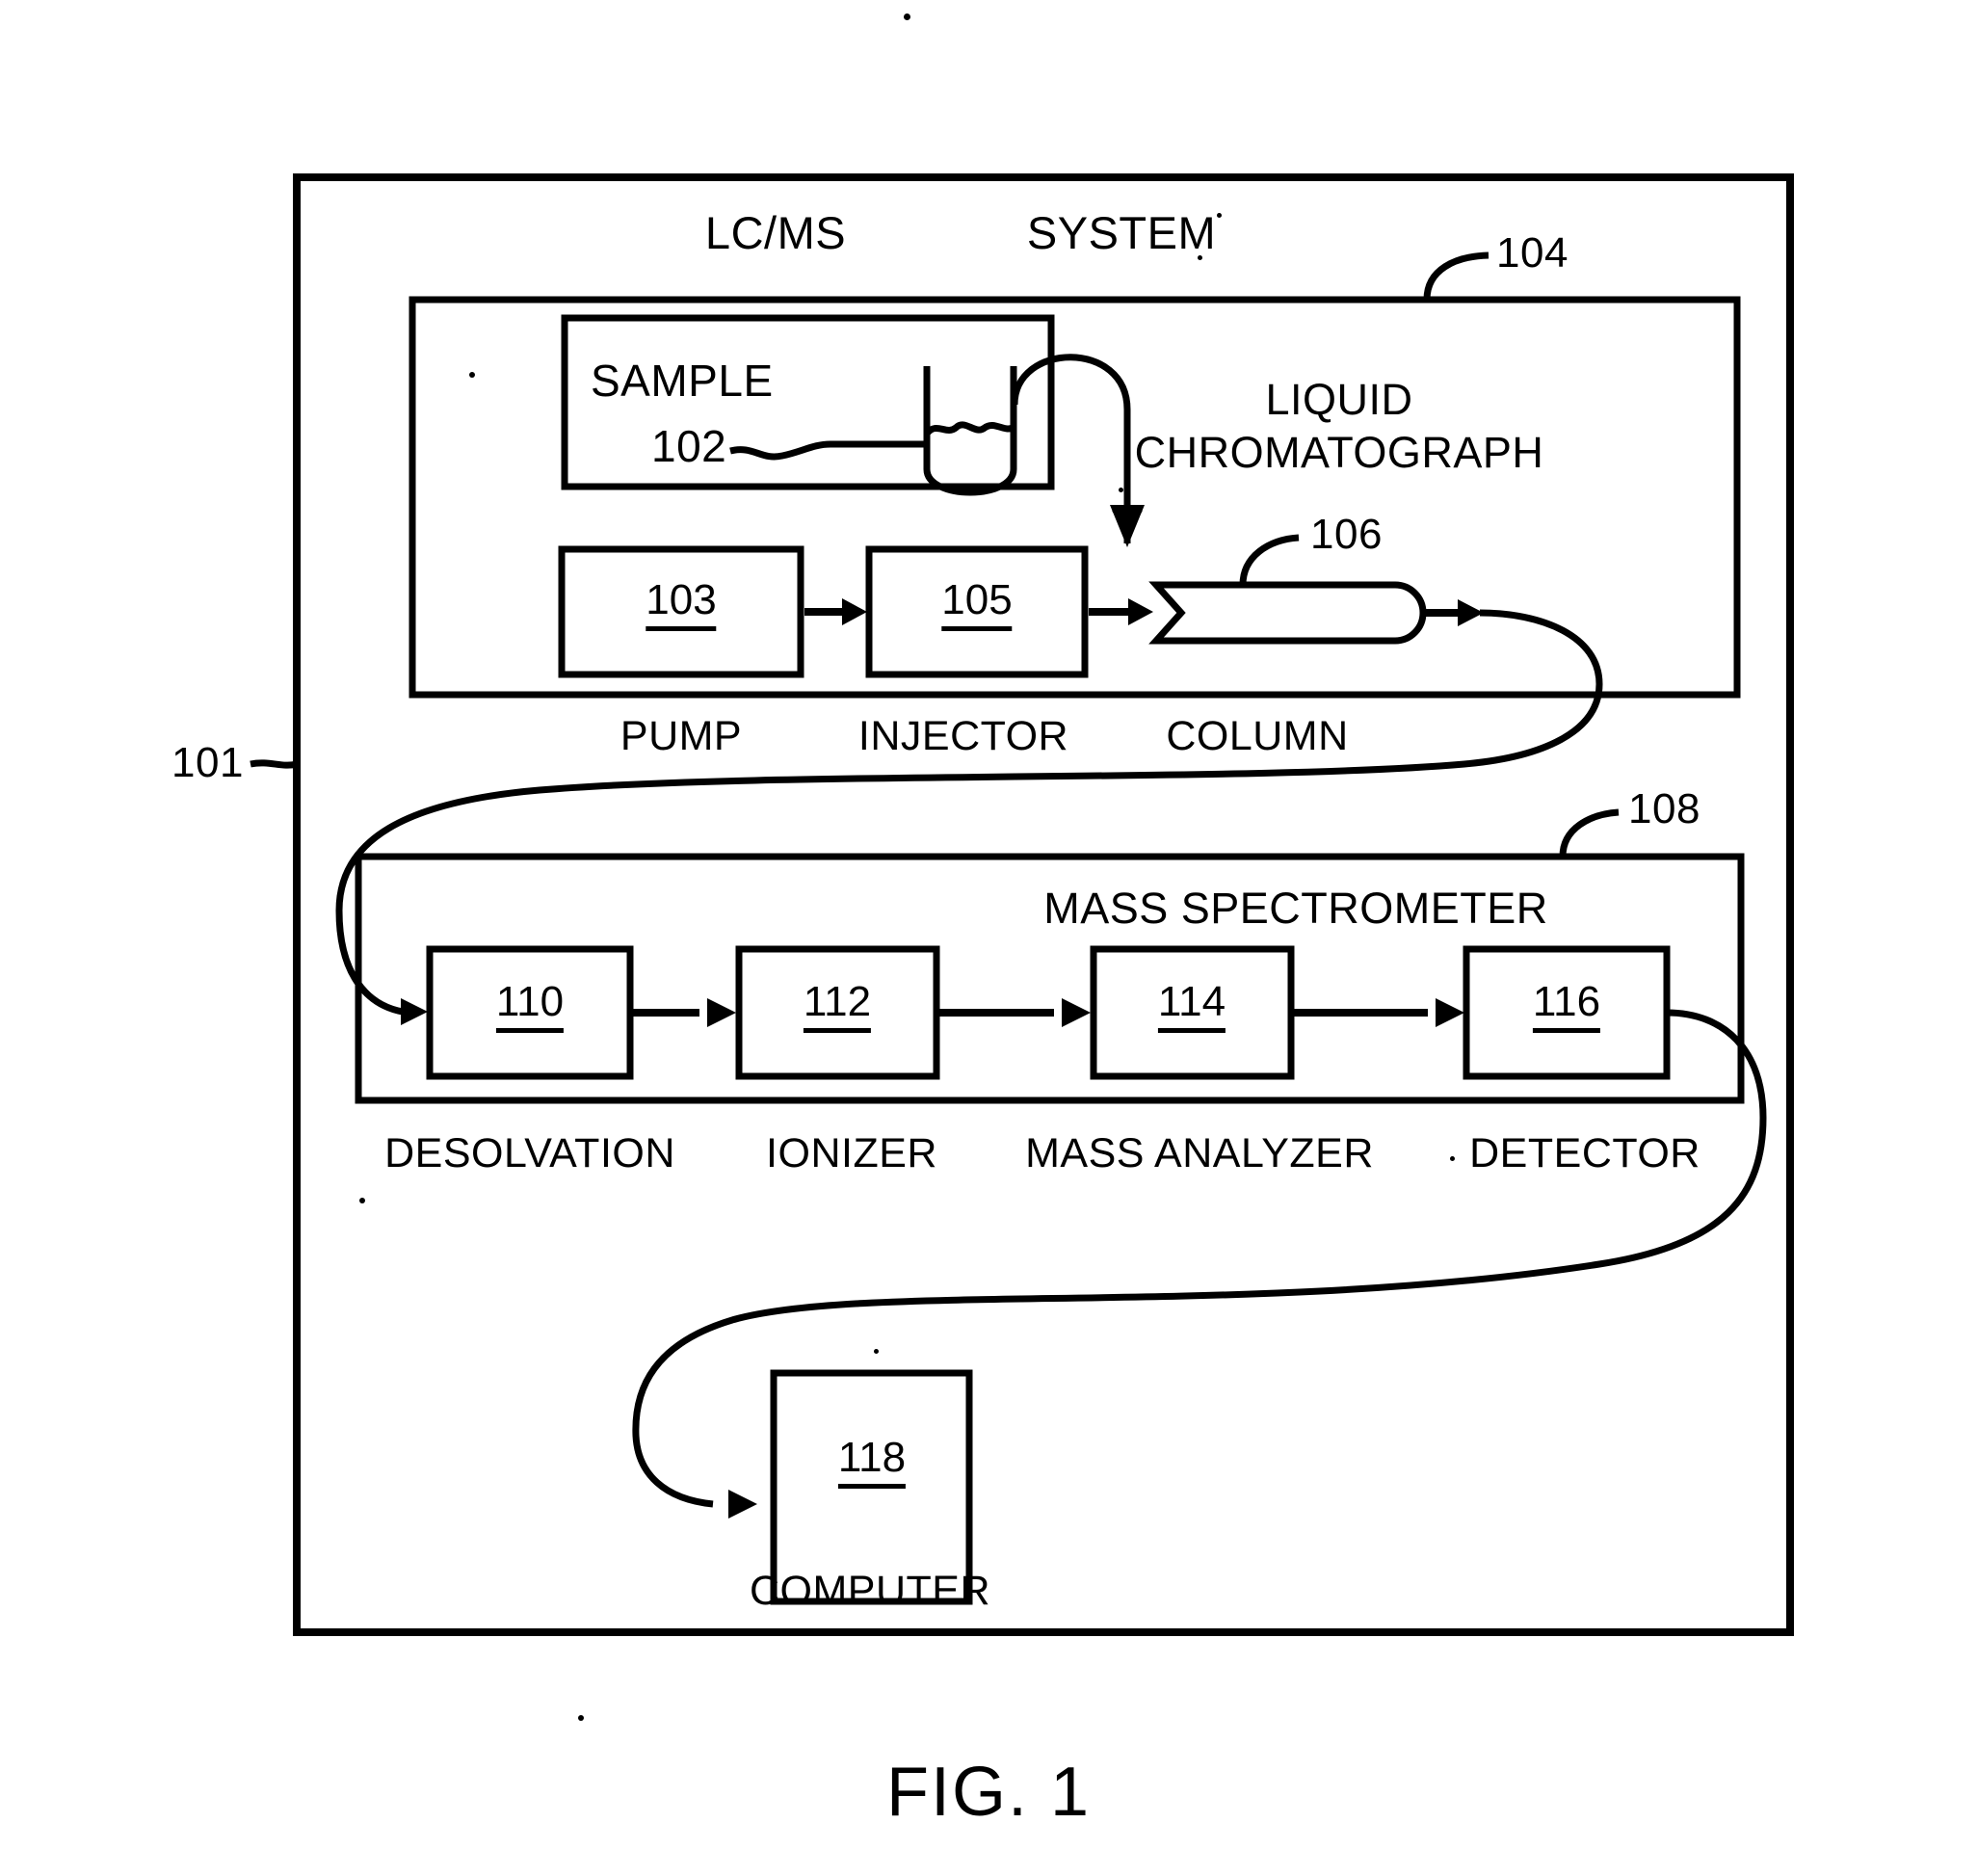 This screenshot has width=1977, height=1876. I want to click on ref-104: 104, so click(1532, 253).